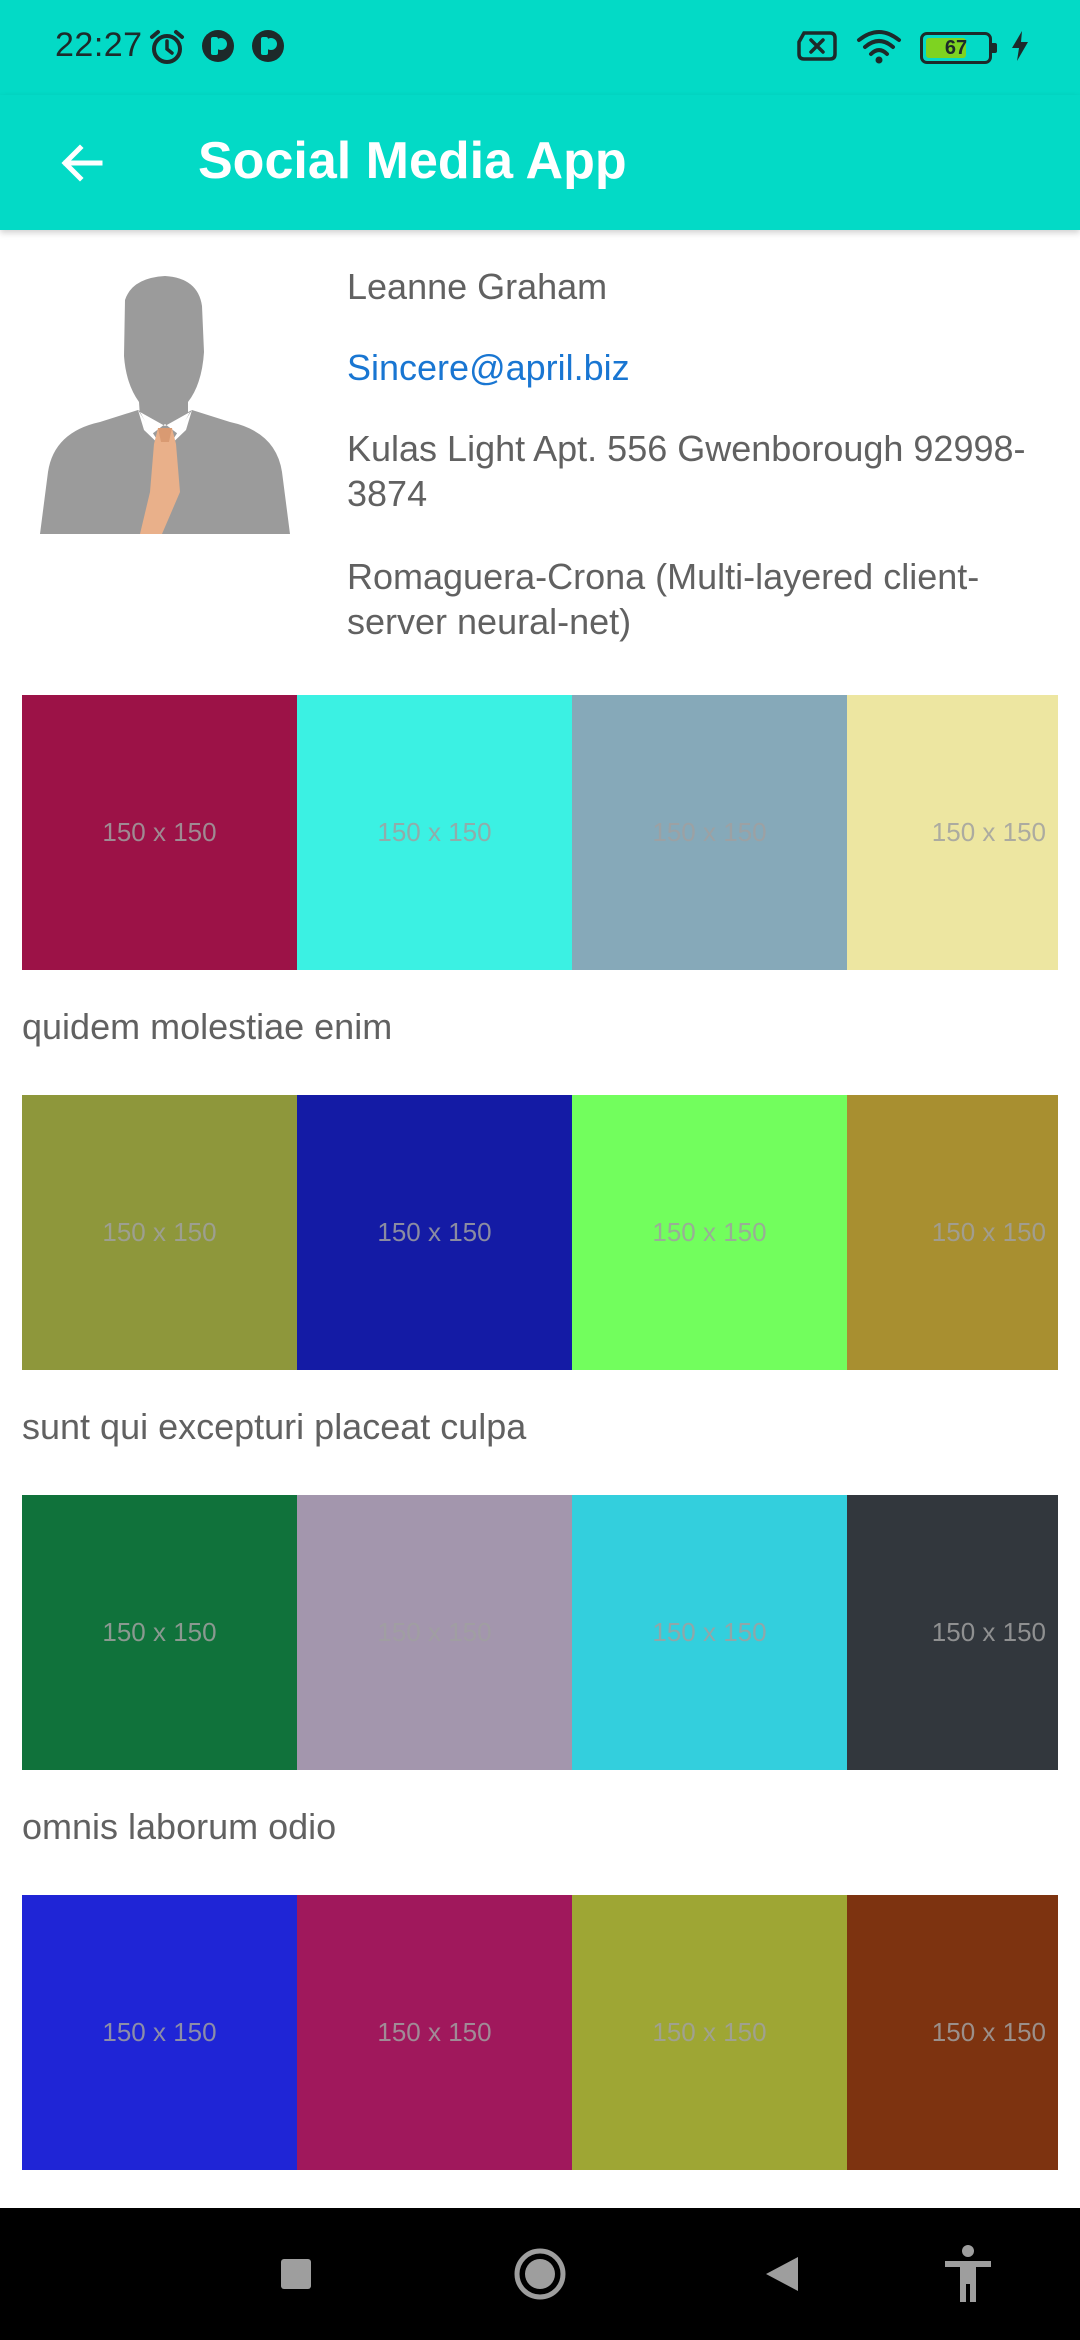 The height and width of the screenshot is (2340, 1080). I want to click on nav-back-button, so click(782, 2274).